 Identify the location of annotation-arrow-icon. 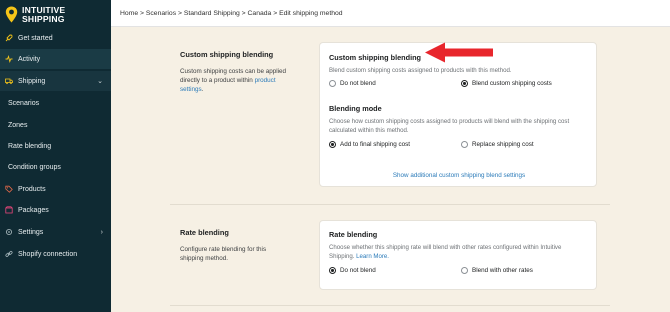
(459, 52).